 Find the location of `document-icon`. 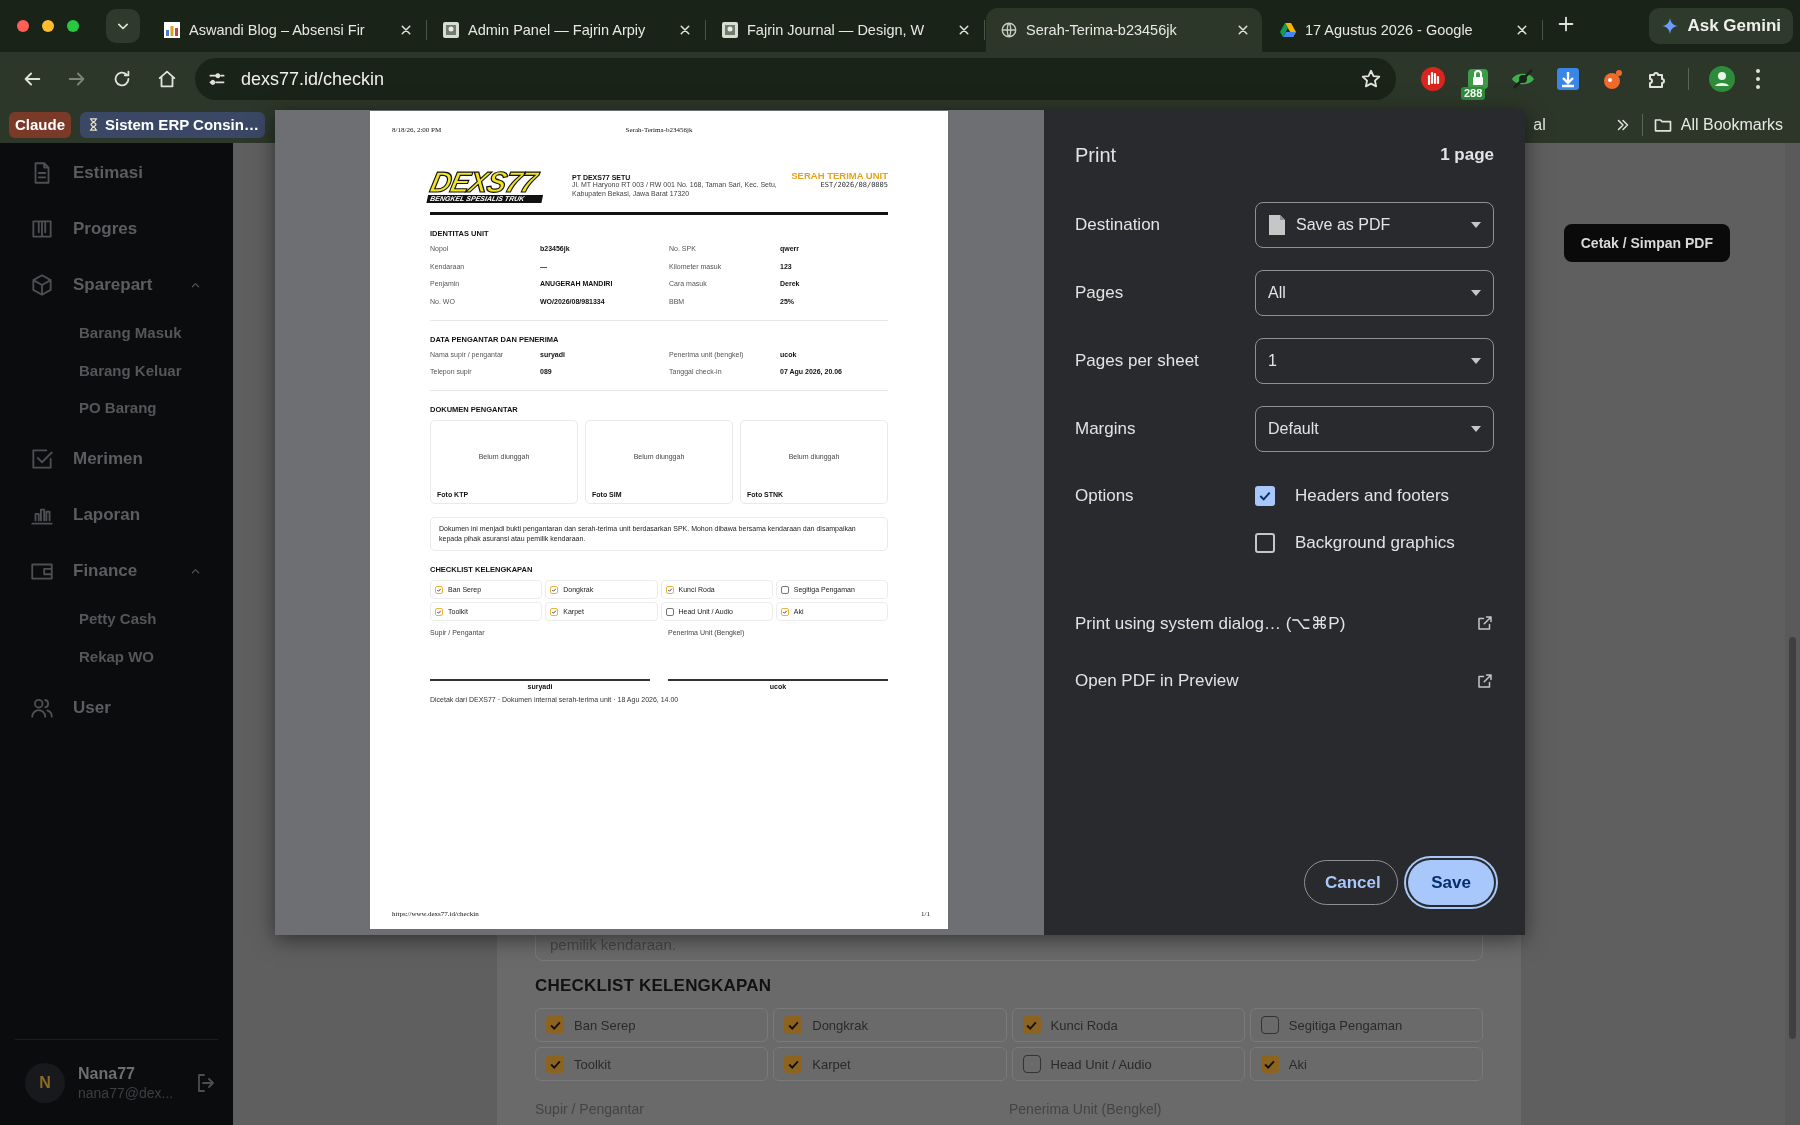

document-icon is located at coordinates (1277, 225).